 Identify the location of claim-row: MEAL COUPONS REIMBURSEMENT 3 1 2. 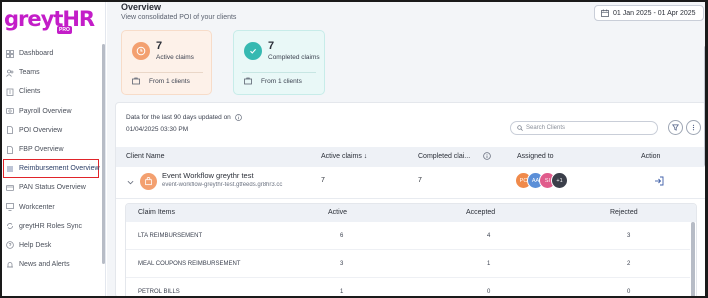
(408, 264).